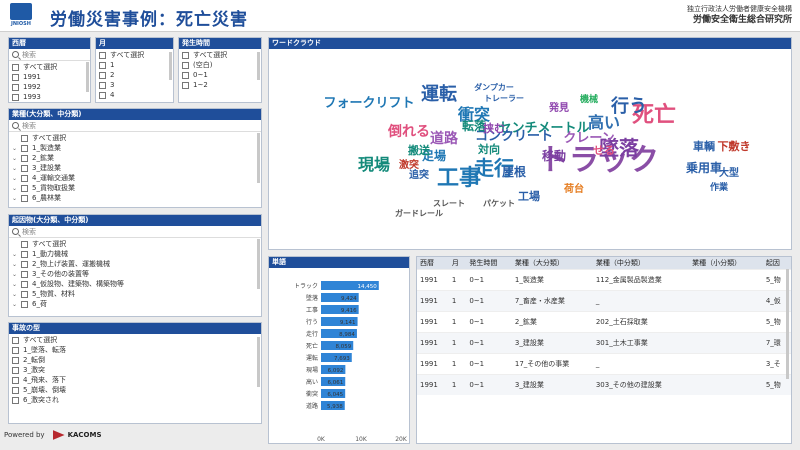  What do you see at coordinates (135, 178) in the screenshot?
I see `filter-item: ⌄ 4_運輸交通業` at bounding box center [135, 178].